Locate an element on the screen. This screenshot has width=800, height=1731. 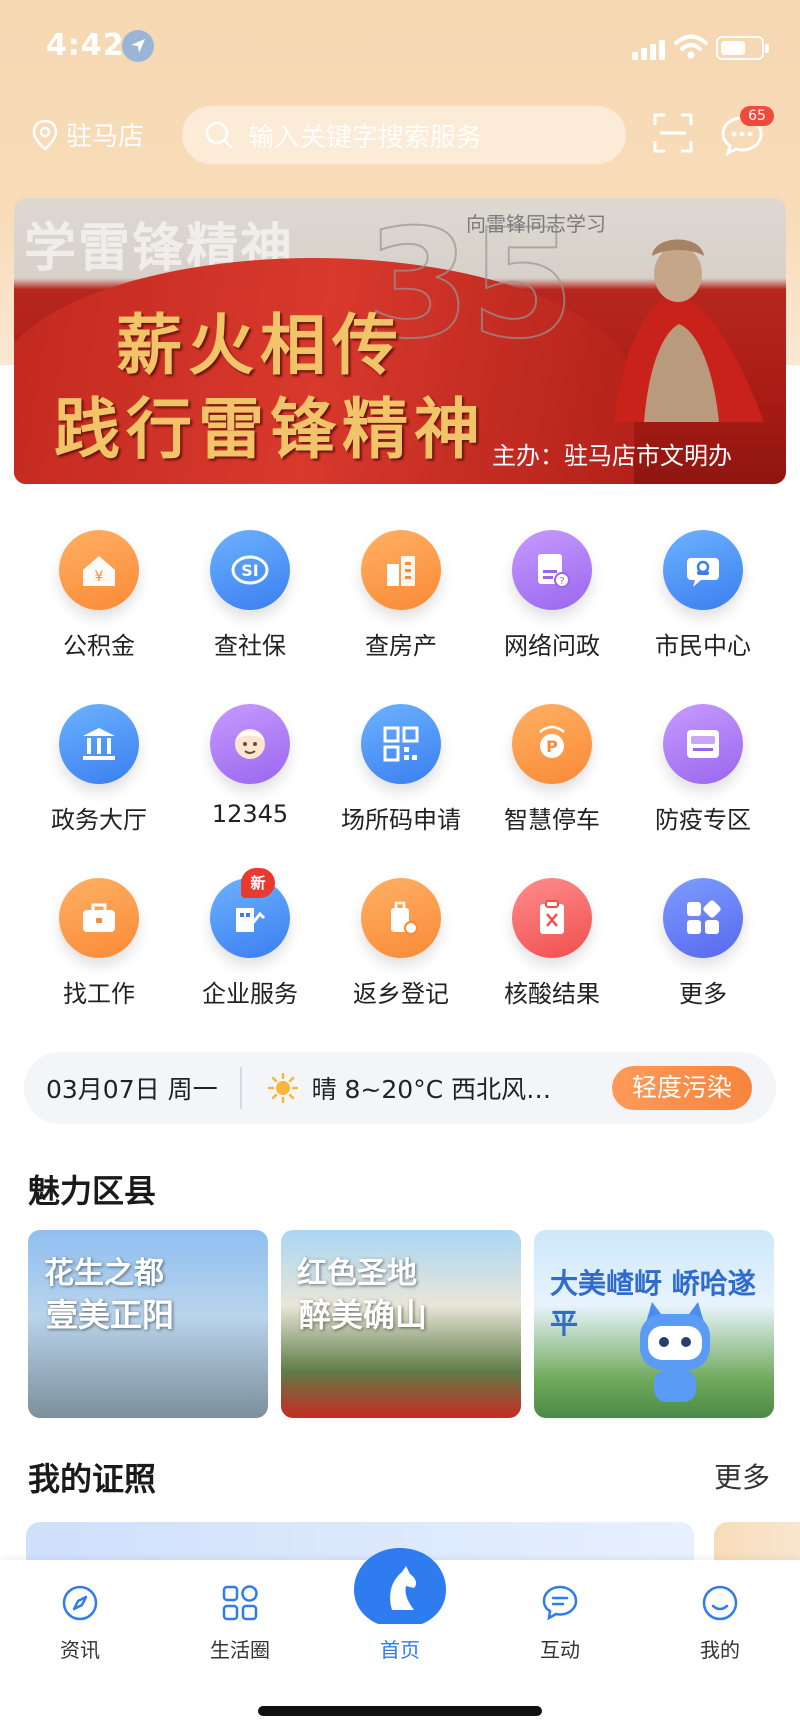
tab-label: 资讯 is located at coordinates (80, 1650).